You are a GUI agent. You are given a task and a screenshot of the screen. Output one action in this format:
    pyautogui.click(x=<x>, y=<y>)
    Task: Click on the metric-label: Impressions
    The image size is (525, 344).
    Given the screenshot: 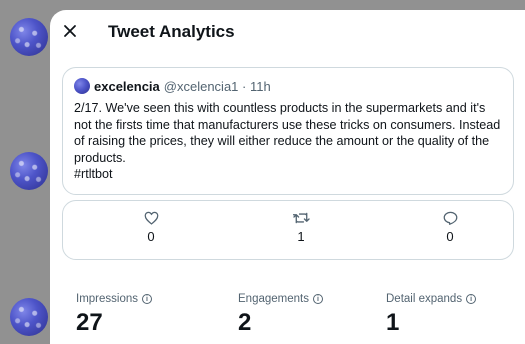 What is the action you would take?
    pyautogui.click(x=107, y=299)
    